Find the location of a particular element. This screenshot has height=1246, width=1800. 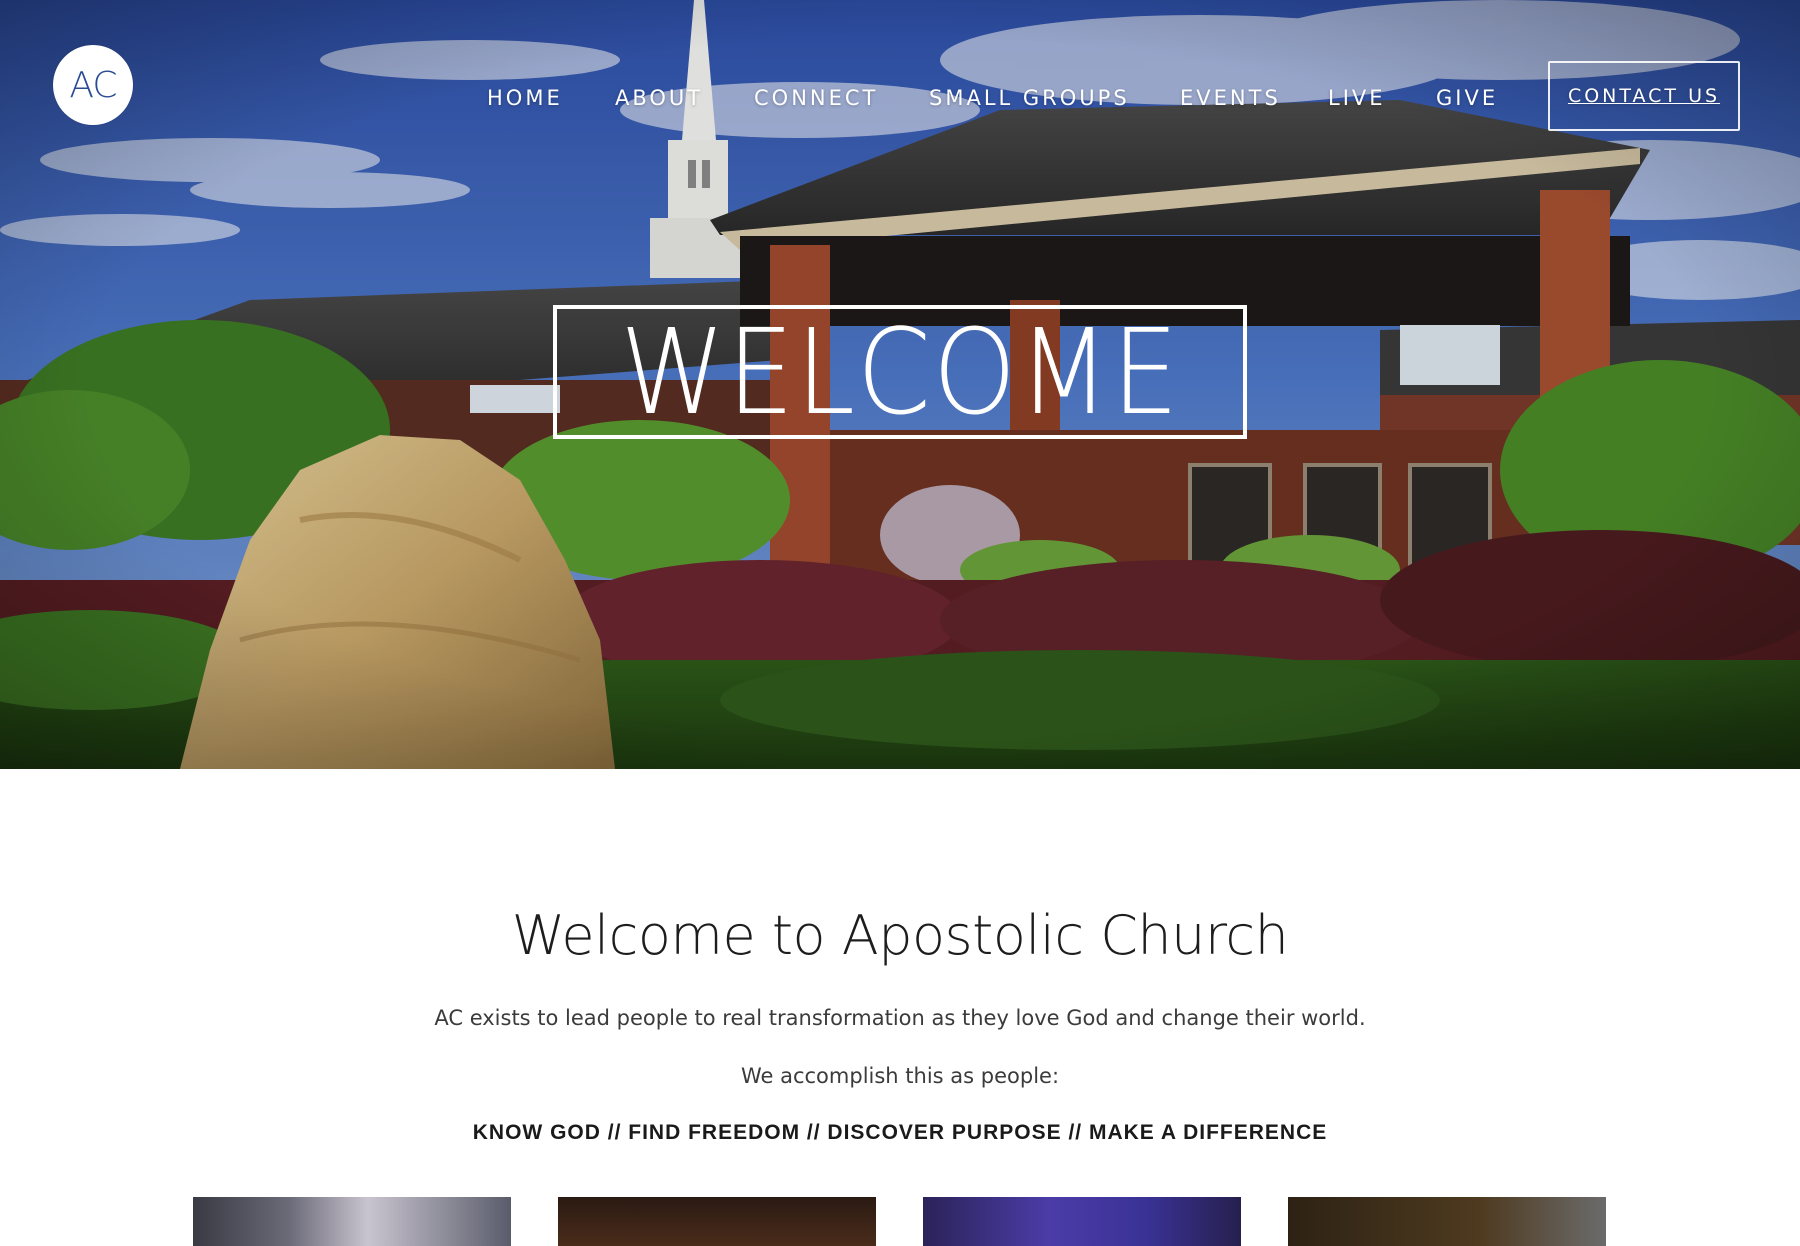

nav-about: ABOUT is located at coordinates (659, 98).